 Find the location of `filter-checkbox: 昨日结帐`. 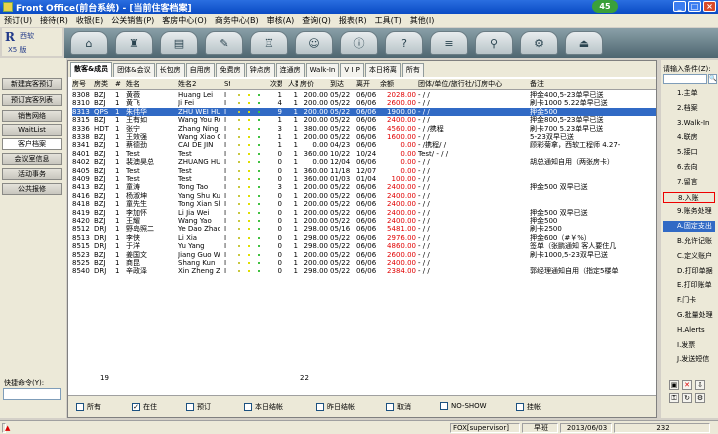

filter-checkbox: 昨日结帐 is located at coordinates (335, 407).